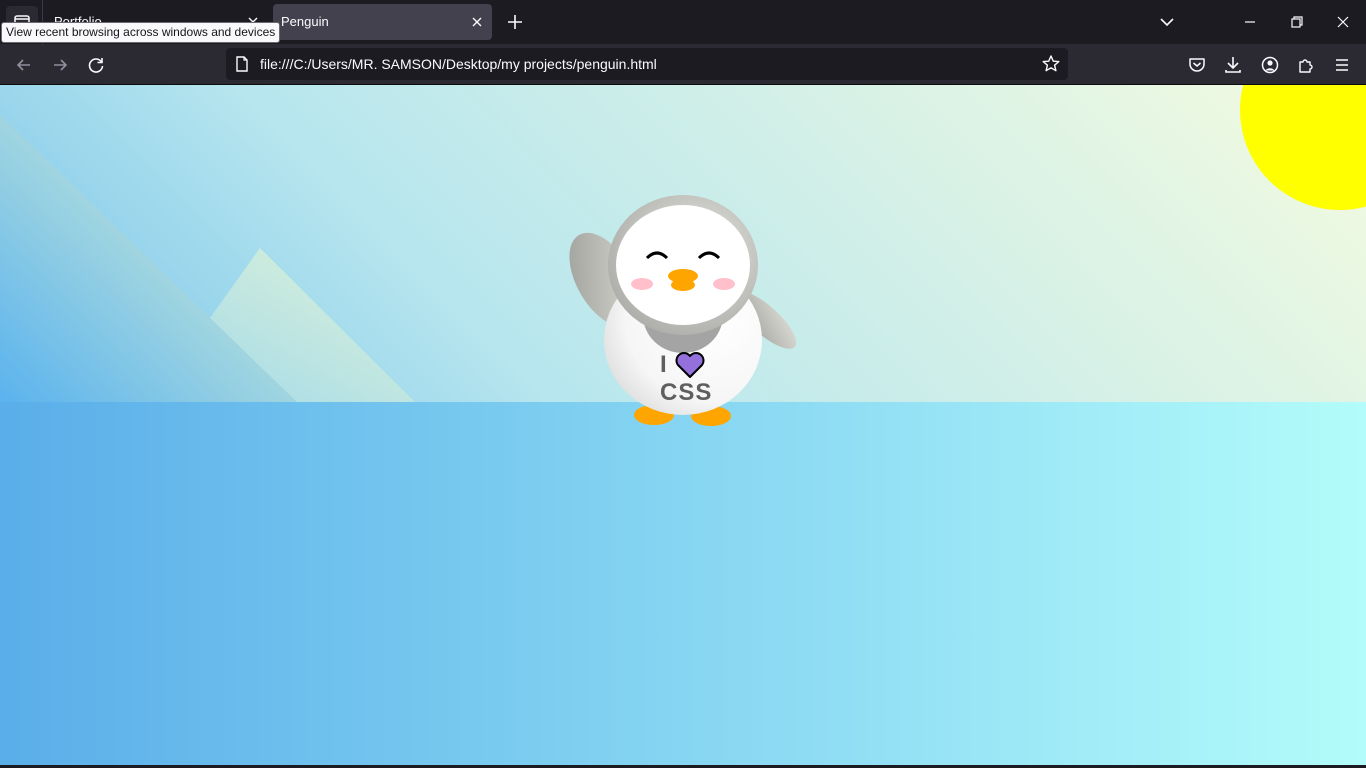 The height and width of the screenshot is (768, 1366). What do you see at coordinates (382, 22) in the screenshot?
I see `tab-penguin: Penguin` at bounding box center [382, 22].